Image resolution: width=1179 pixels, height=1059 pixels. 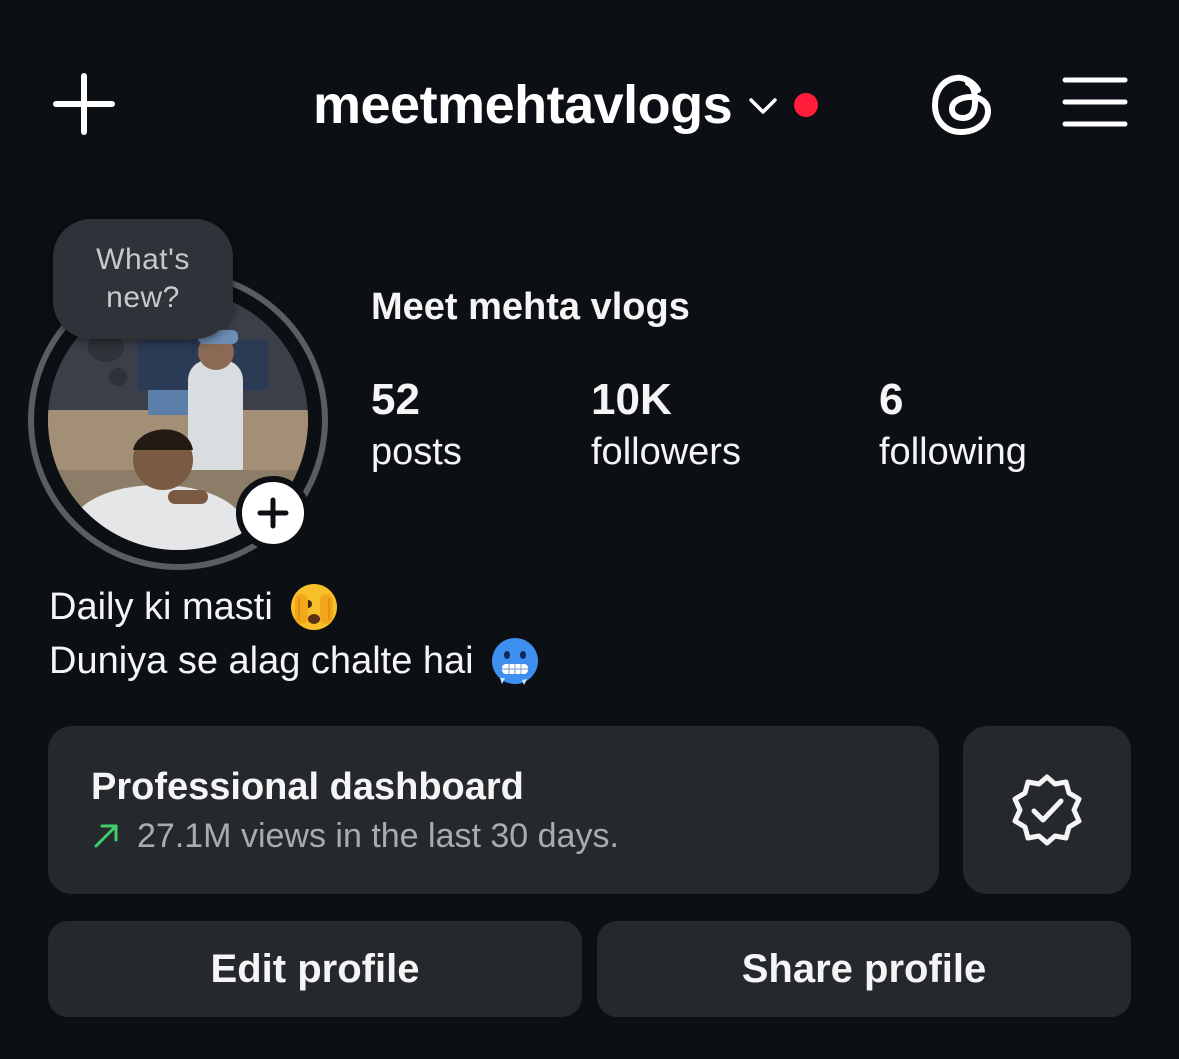 I want to click on bio-line: Daily ki masti, so click(x=294, y=607).